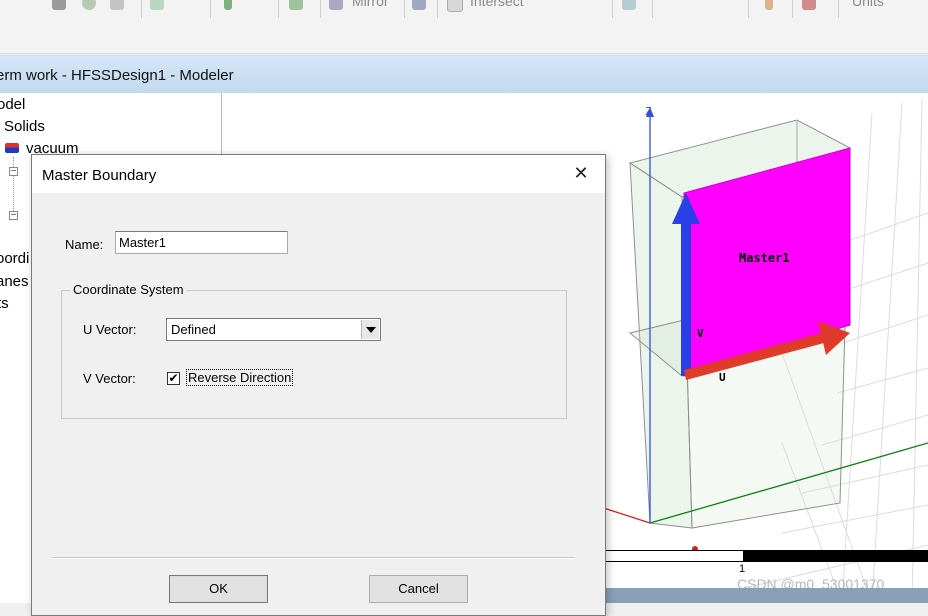 The width and height of the screenshot is (928, 616). What do you see at coordinates (157, 5) in the screenshot?
I see `polygon-icon` at bounding box center [157, 5].